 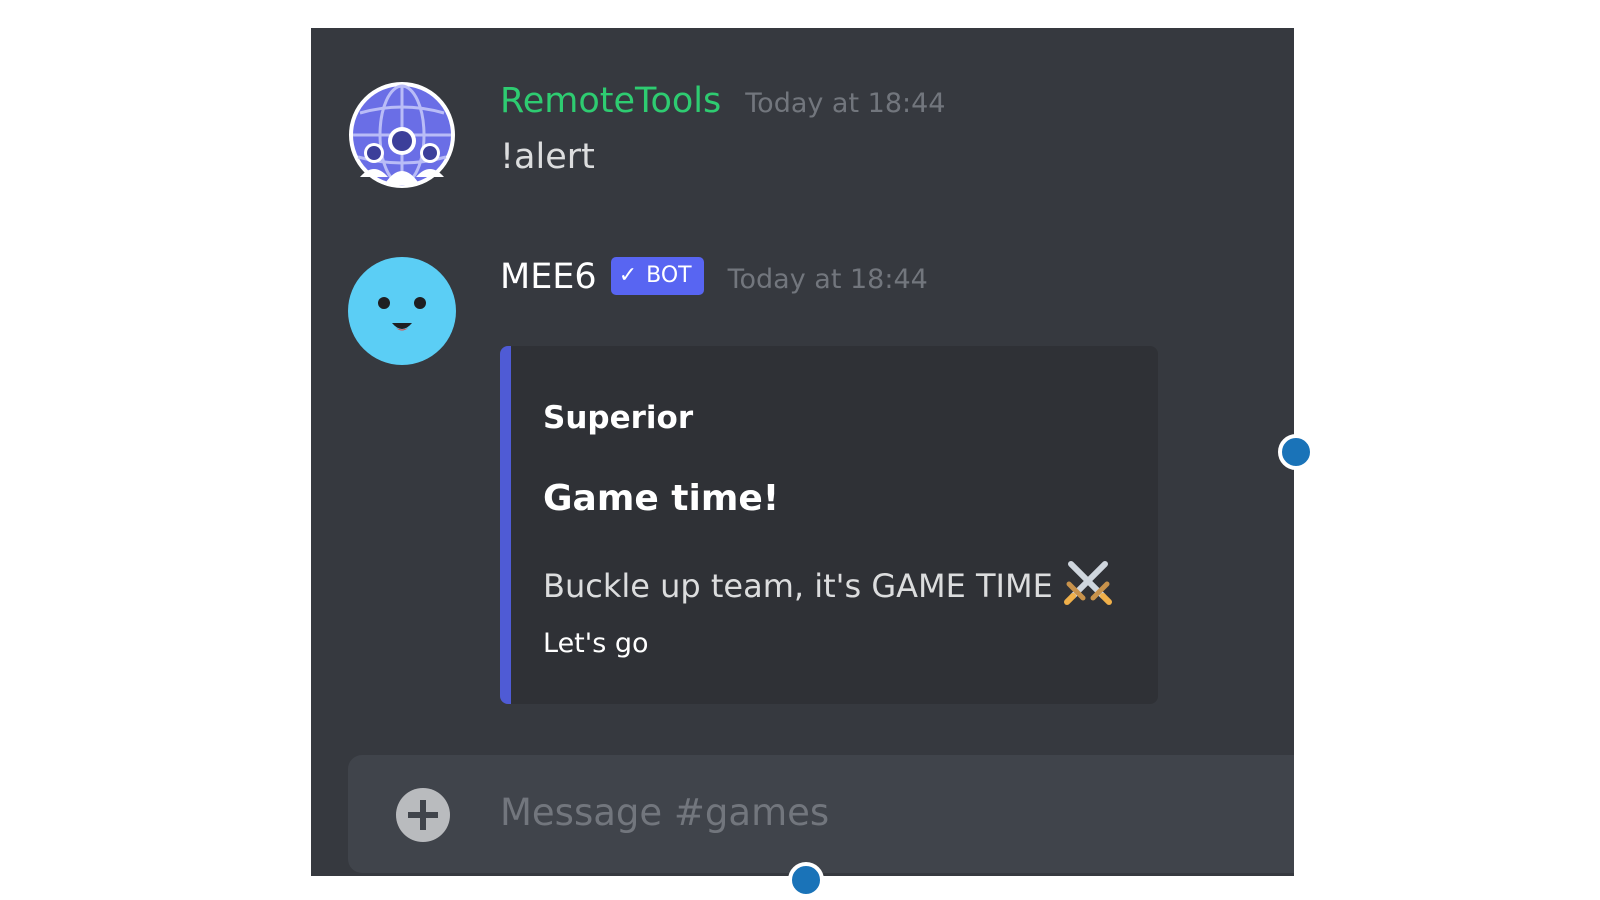 What do you see at coordinates (798, 586) in the screenshot?
I see `embed-description: Buckle up team, it's GAME TIME` at bounding box center [798, 586].